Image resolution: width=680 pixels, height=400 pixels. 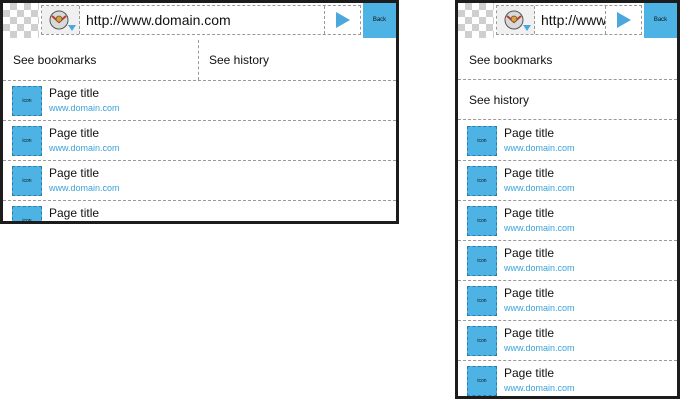 I want to click on address-bar: http://www., so click(x=569, y=20).